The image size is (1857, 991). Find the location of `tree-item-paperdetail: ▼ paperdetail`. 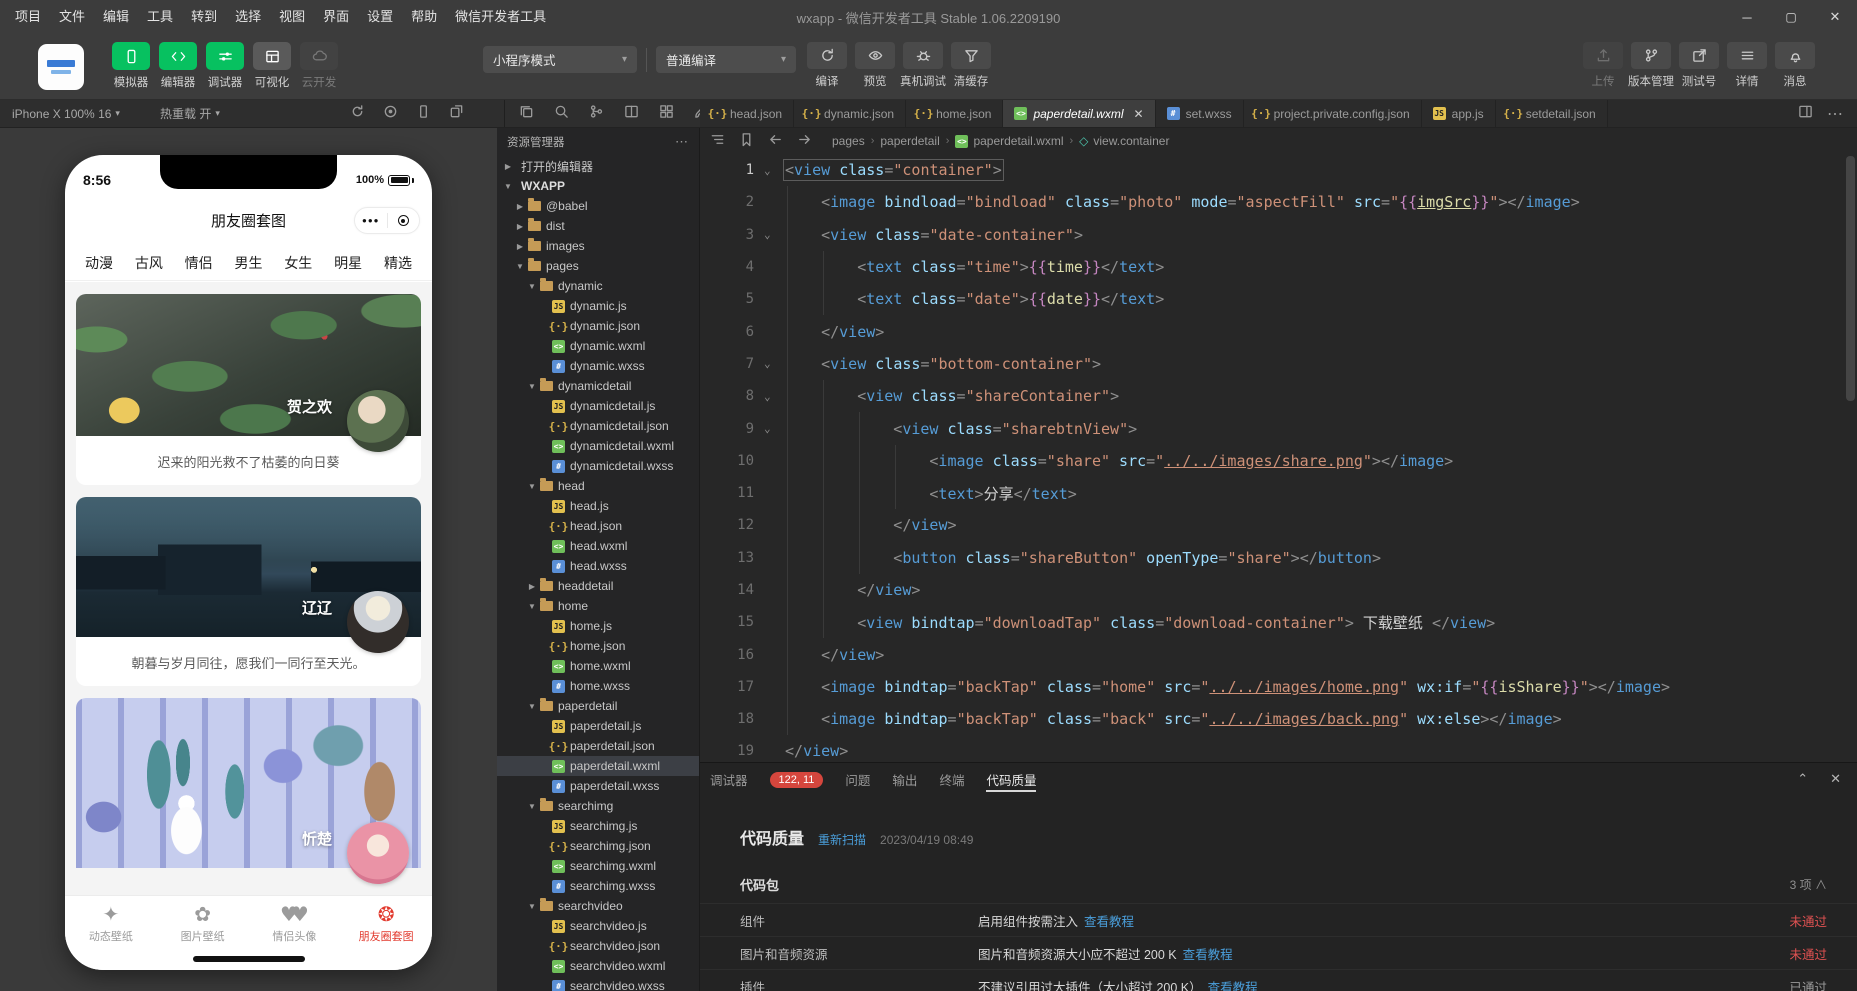

tree-item-paperdetail: ▼ paperdetail is located at coordinates (598, 706).